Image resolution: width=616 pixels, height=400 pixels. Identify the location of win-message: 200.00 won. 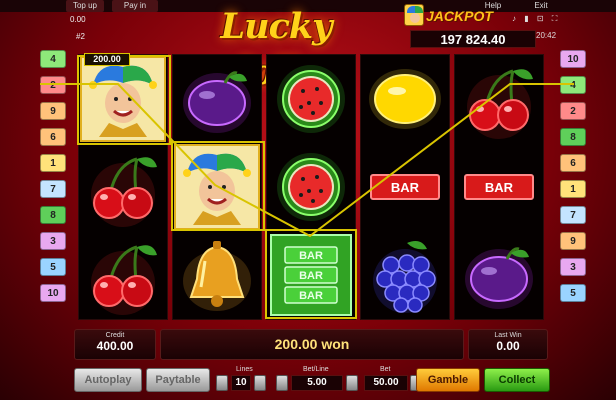
(312, 344).